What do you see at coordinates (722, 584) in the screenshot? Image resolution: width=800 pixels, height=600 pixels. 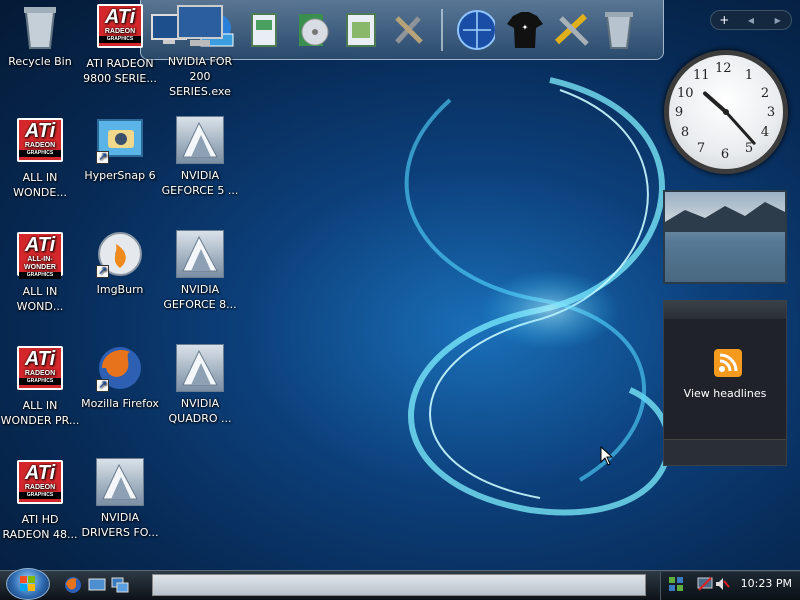 I see `volume-muted-icon` at bounding box center [722, 584].